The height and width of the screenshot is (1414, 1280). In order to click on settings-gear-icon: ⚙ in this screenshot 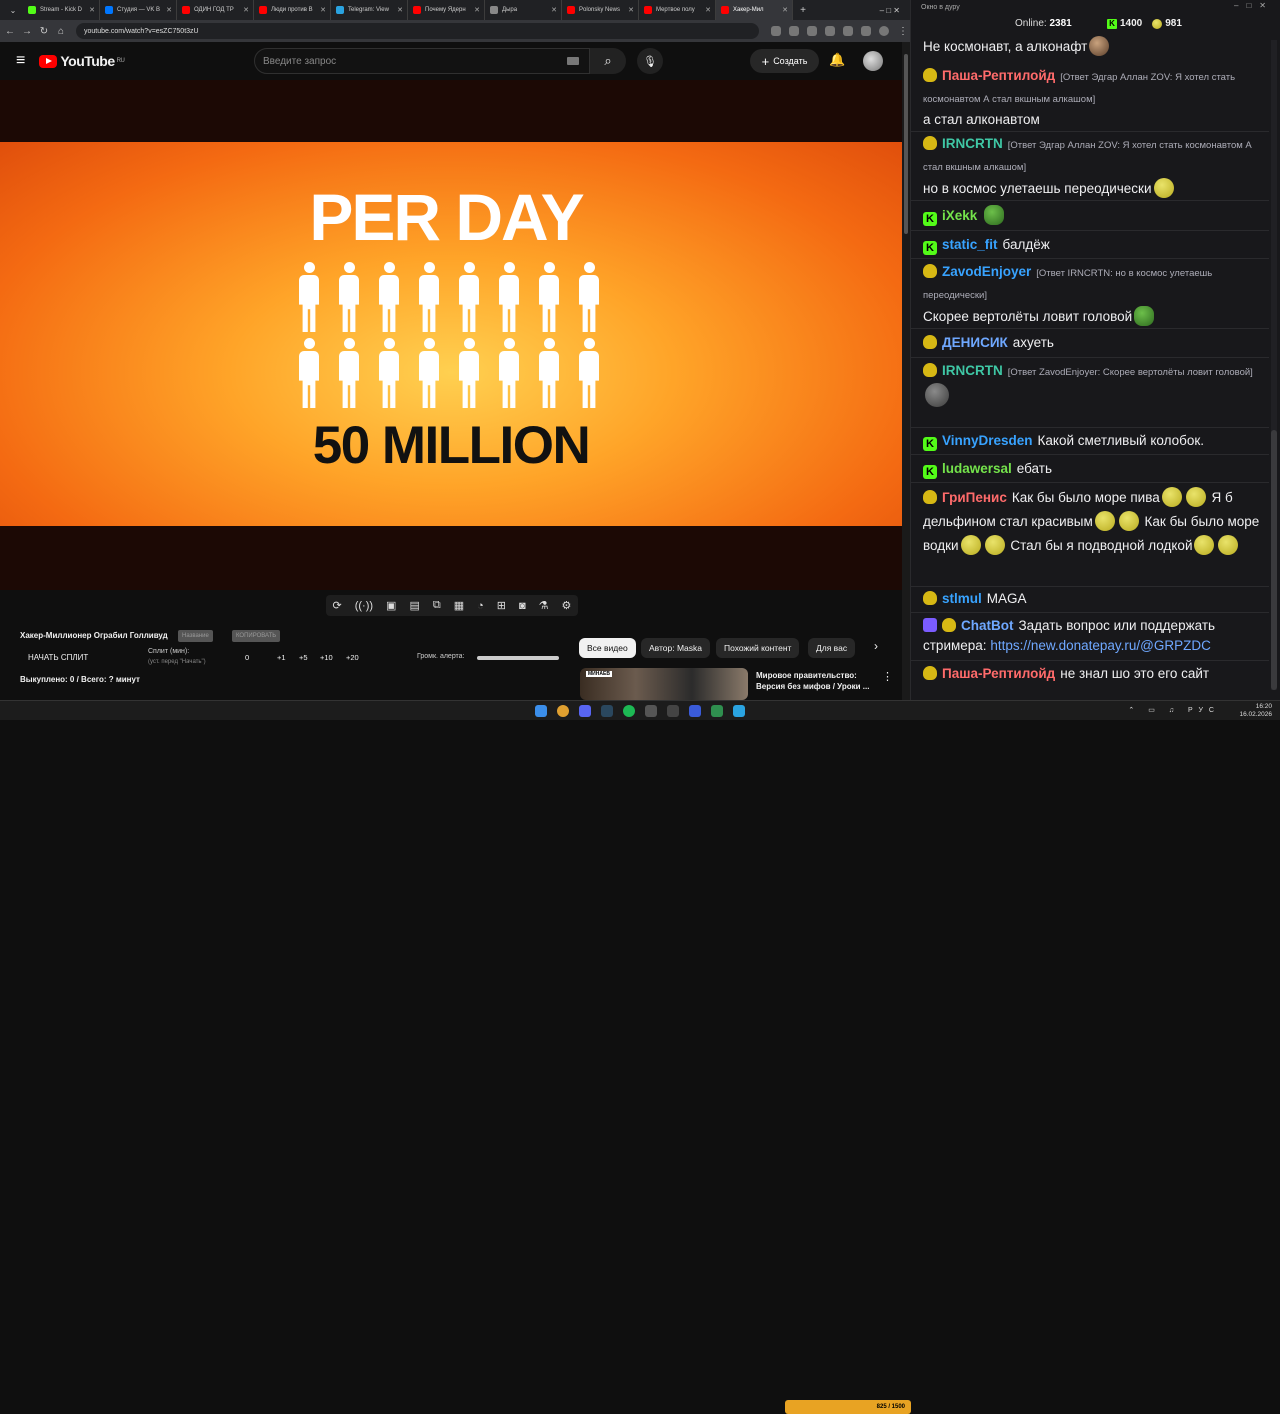, I will do `click(567, 605)`.